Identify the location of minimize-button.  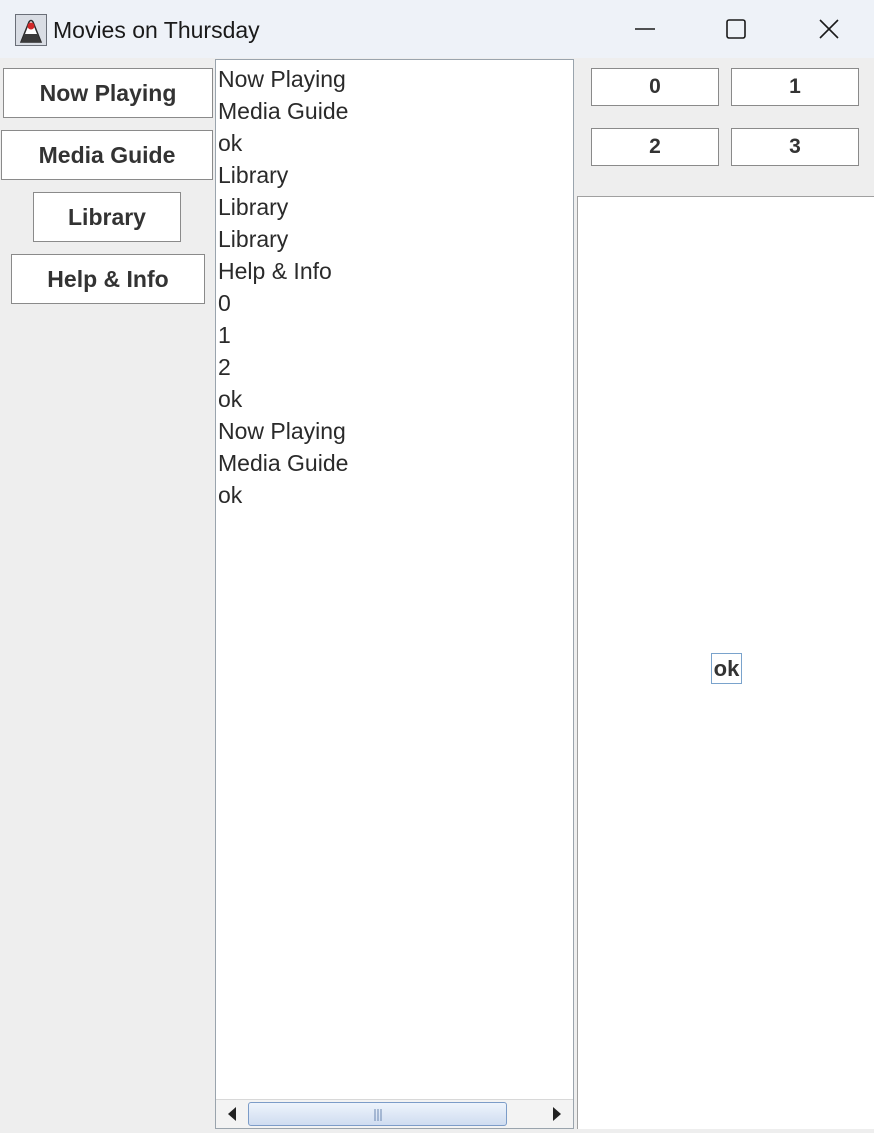
(645, 29).